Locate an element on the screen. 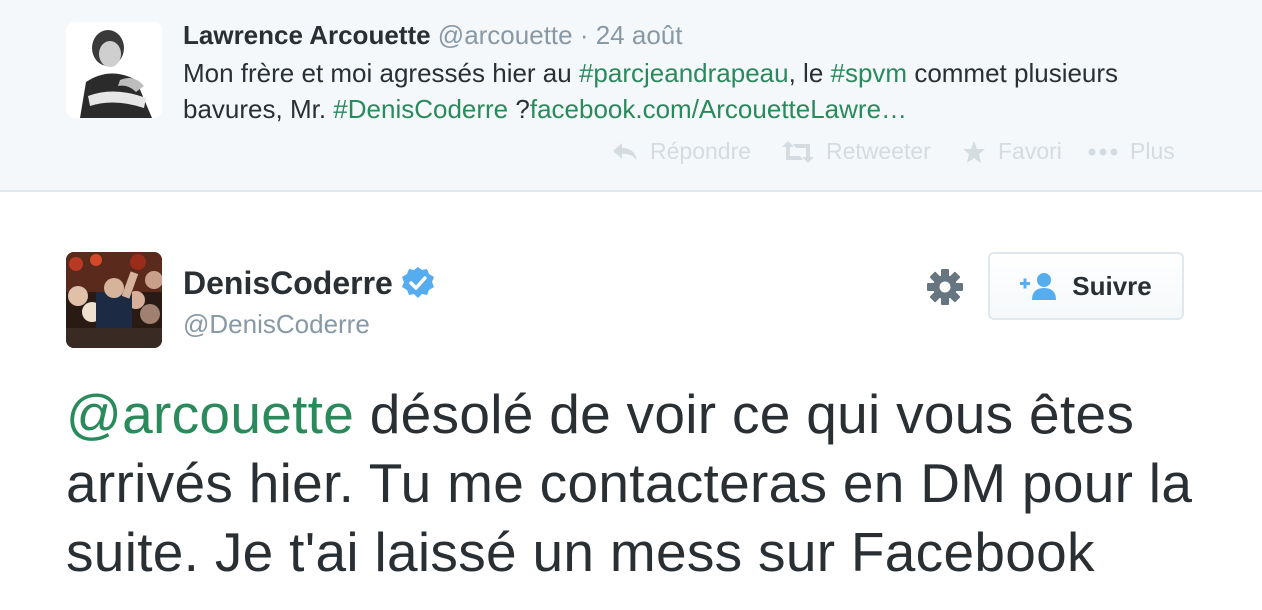  parent-author-name: Lawrence Arcouette is located at coordinates (307, 35).